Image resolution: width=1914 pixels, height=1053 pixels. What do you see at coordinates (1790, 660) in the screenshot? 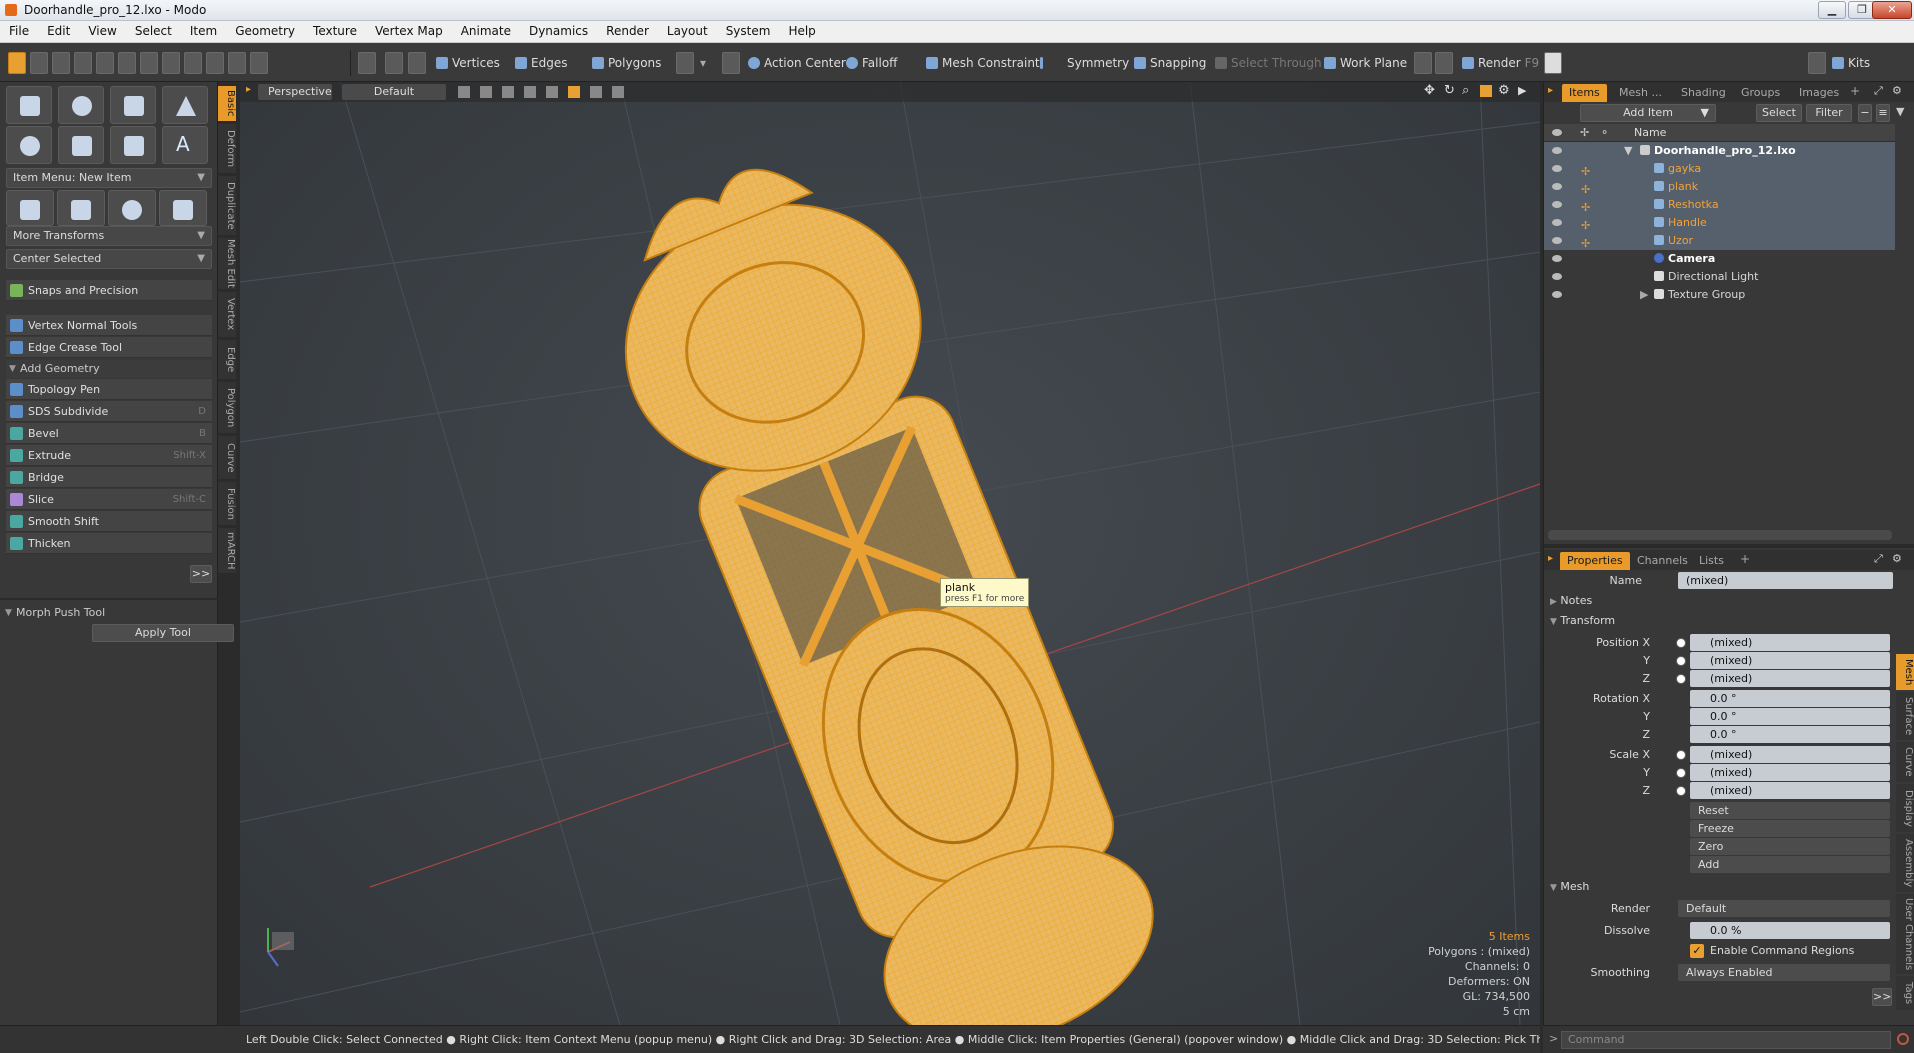
I see `position-y-field: (mixed)` at bounding box center [1790, 660].